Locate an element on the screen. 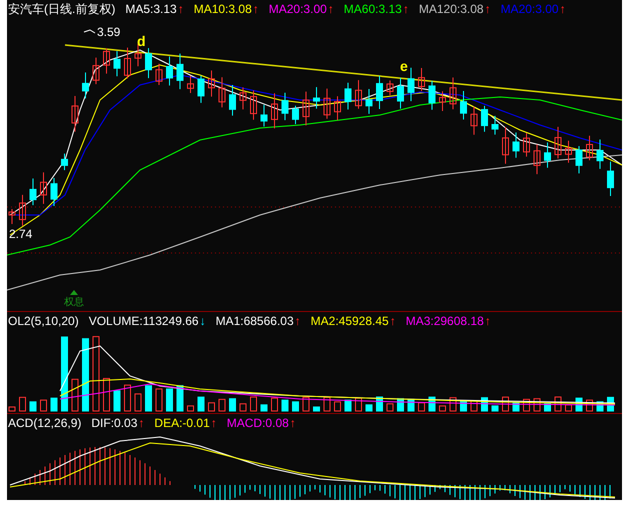 This screenshot has height=509, width=631. chart-title: OL2(5,10,20) is located at coordinates (43, 321).